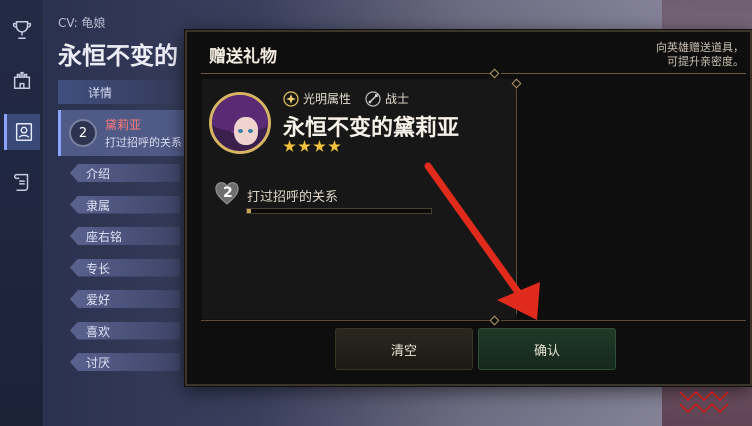 The width and height of the screenshot is (752, 426). I want to click on relationship-level-badge: 2, so click(83, 133).